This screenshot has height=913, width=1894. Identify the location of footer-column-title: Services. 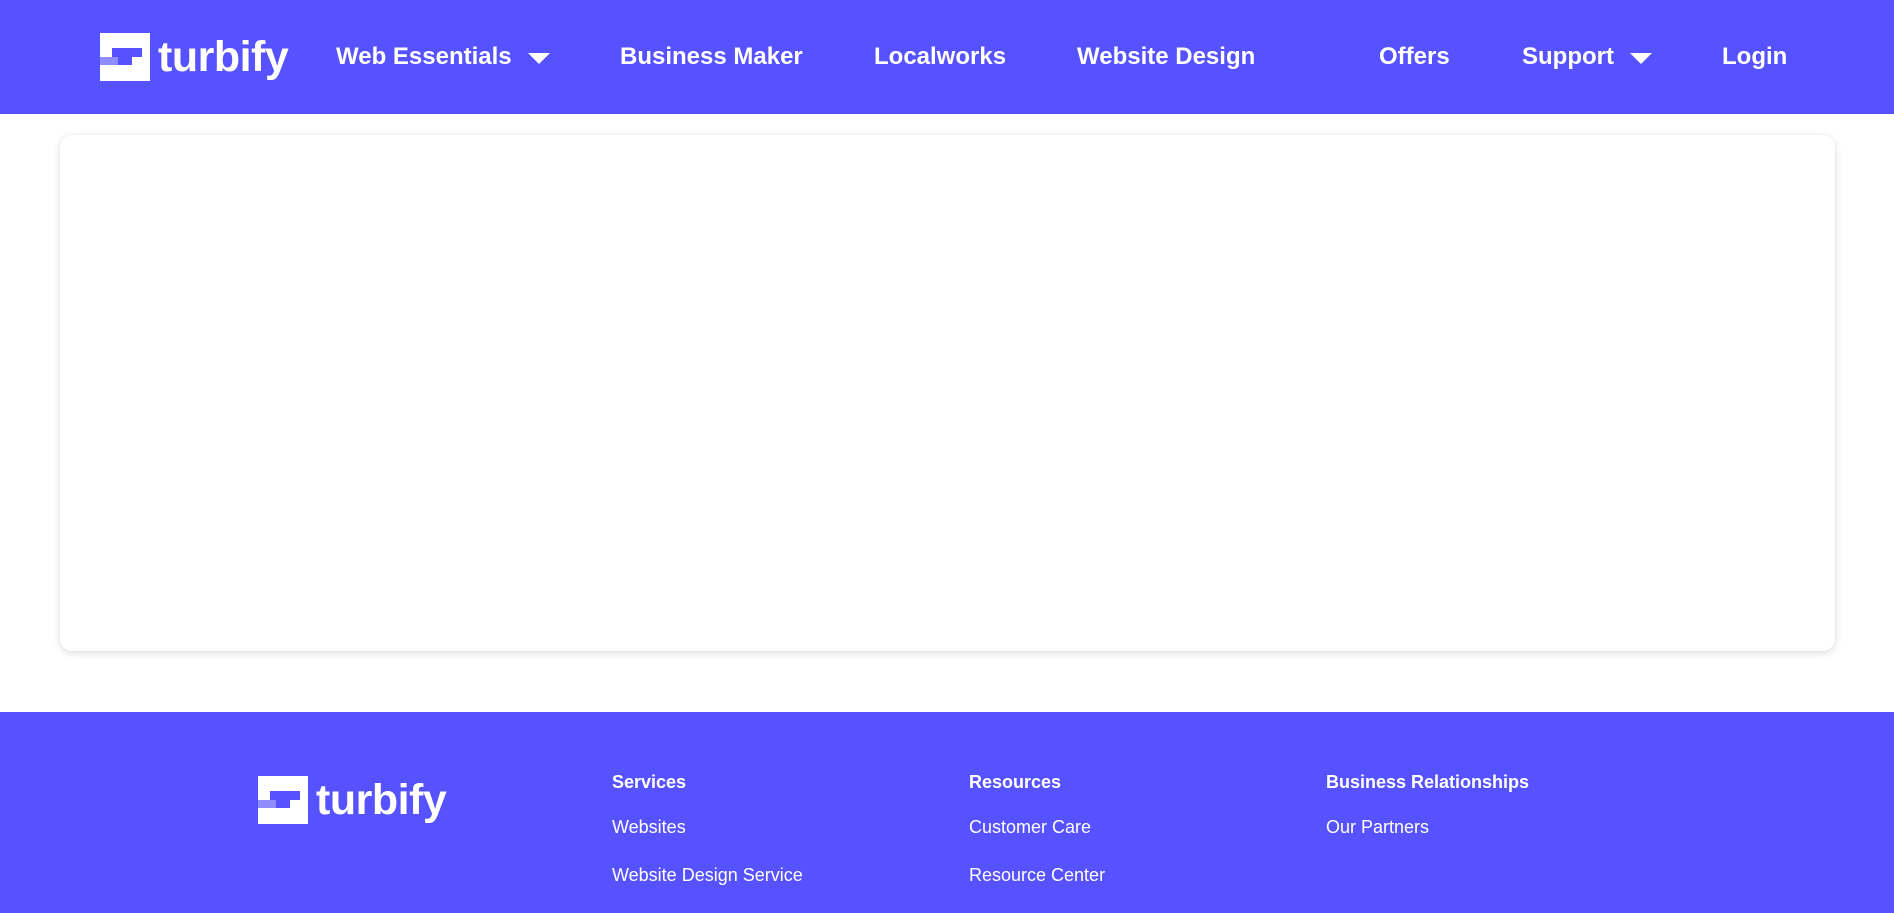
(649, 782).